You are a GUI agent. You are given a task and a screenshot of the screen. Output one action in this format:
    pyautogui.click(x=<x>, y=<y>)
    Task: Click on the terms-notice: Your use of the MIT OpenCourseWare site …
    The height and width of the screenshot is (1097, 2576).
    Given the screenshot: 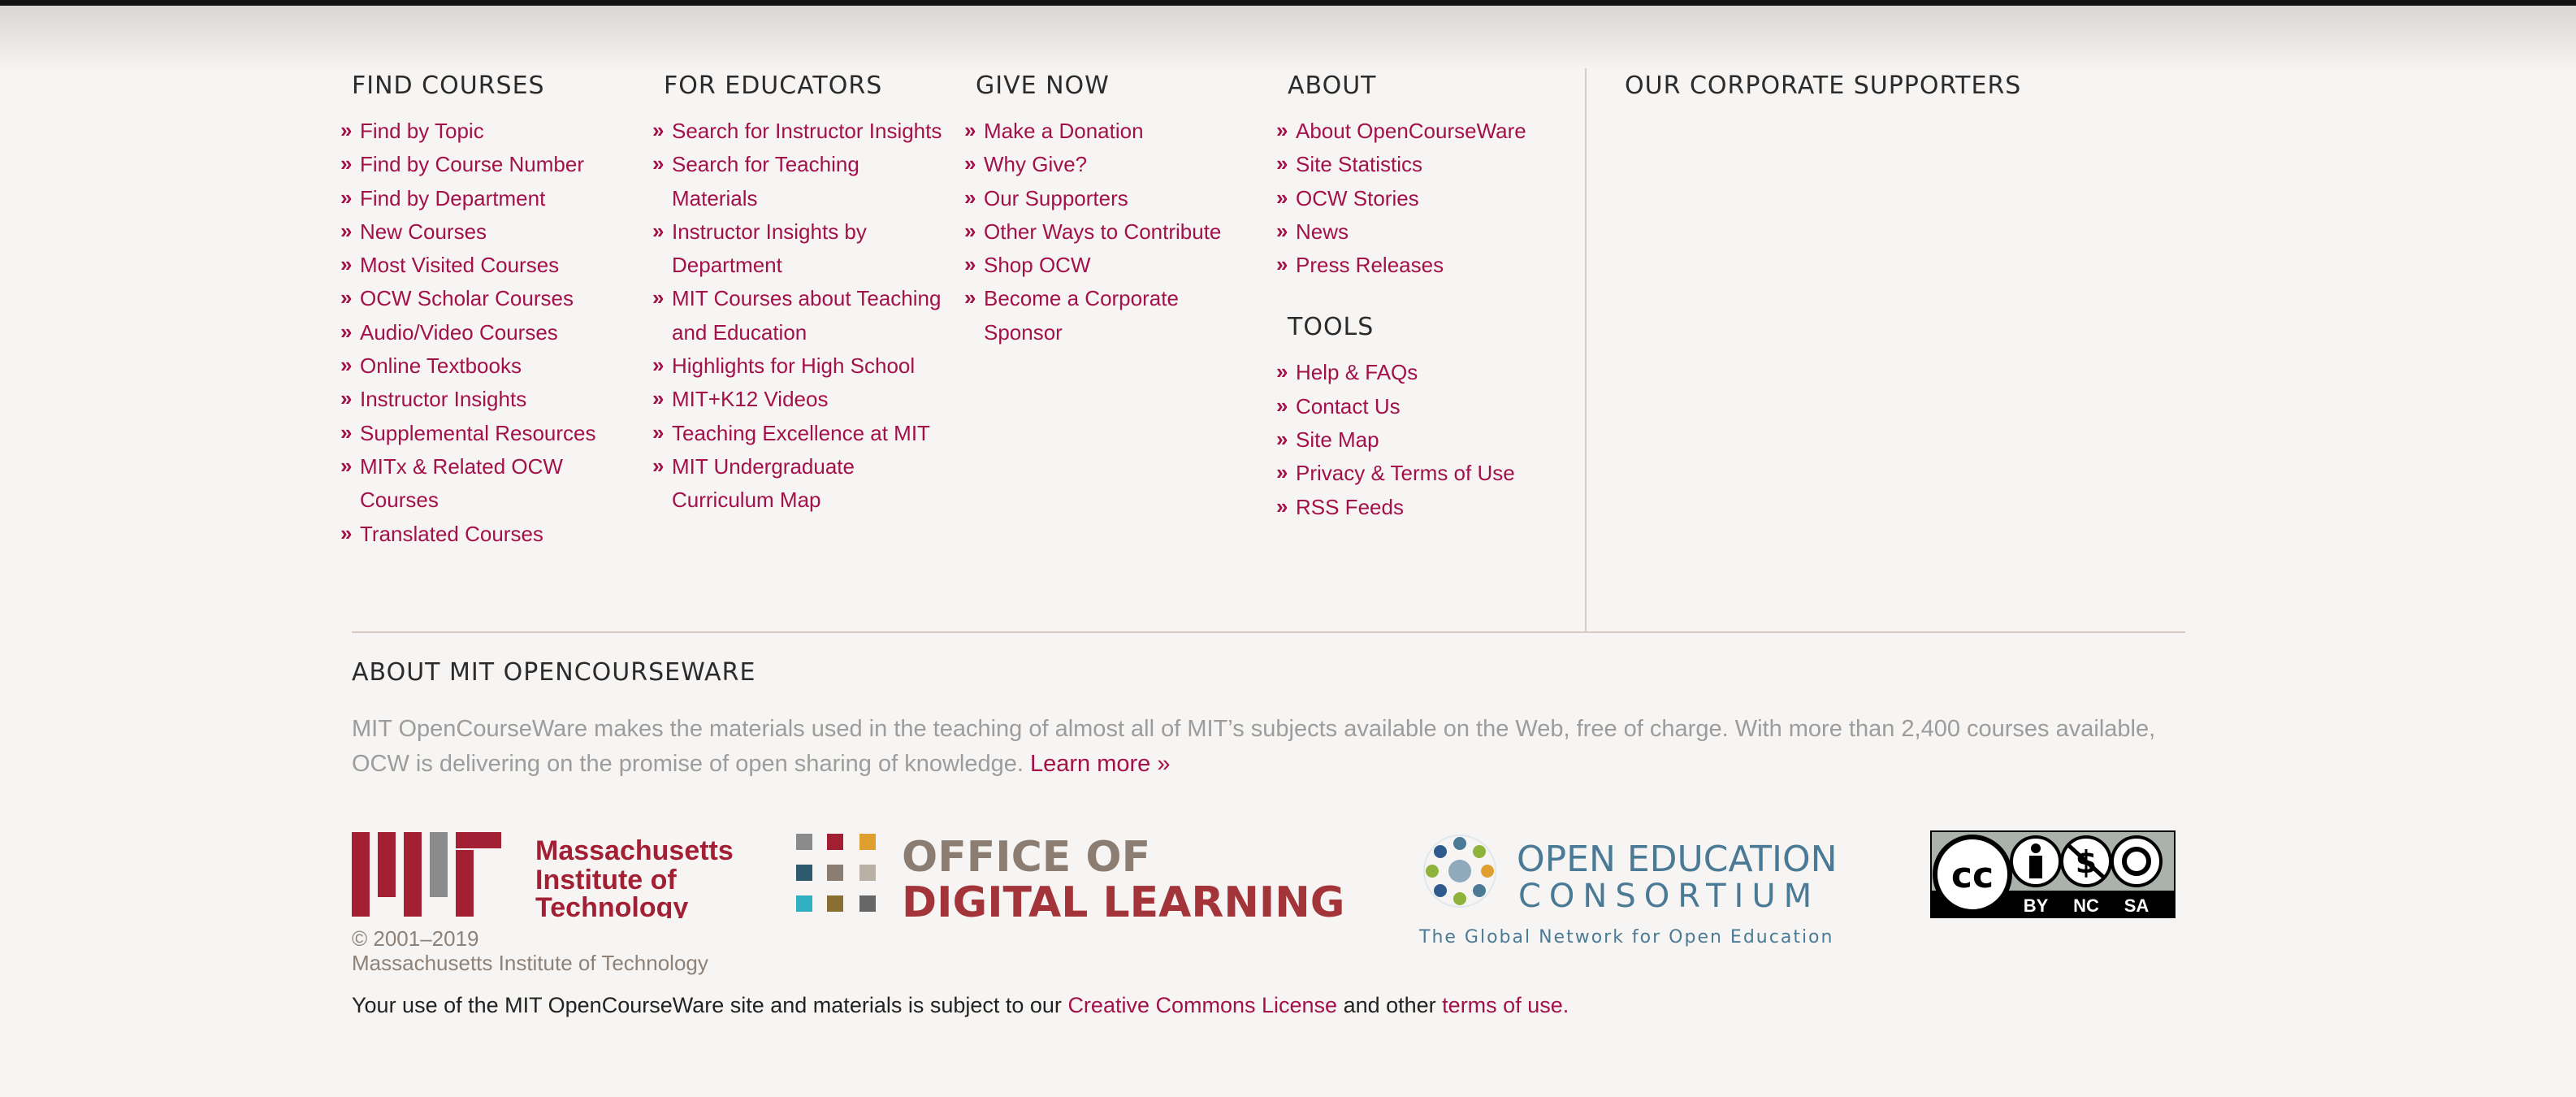 What is the action you would take?
    pyautogui.click(x=960, y=1006)
    